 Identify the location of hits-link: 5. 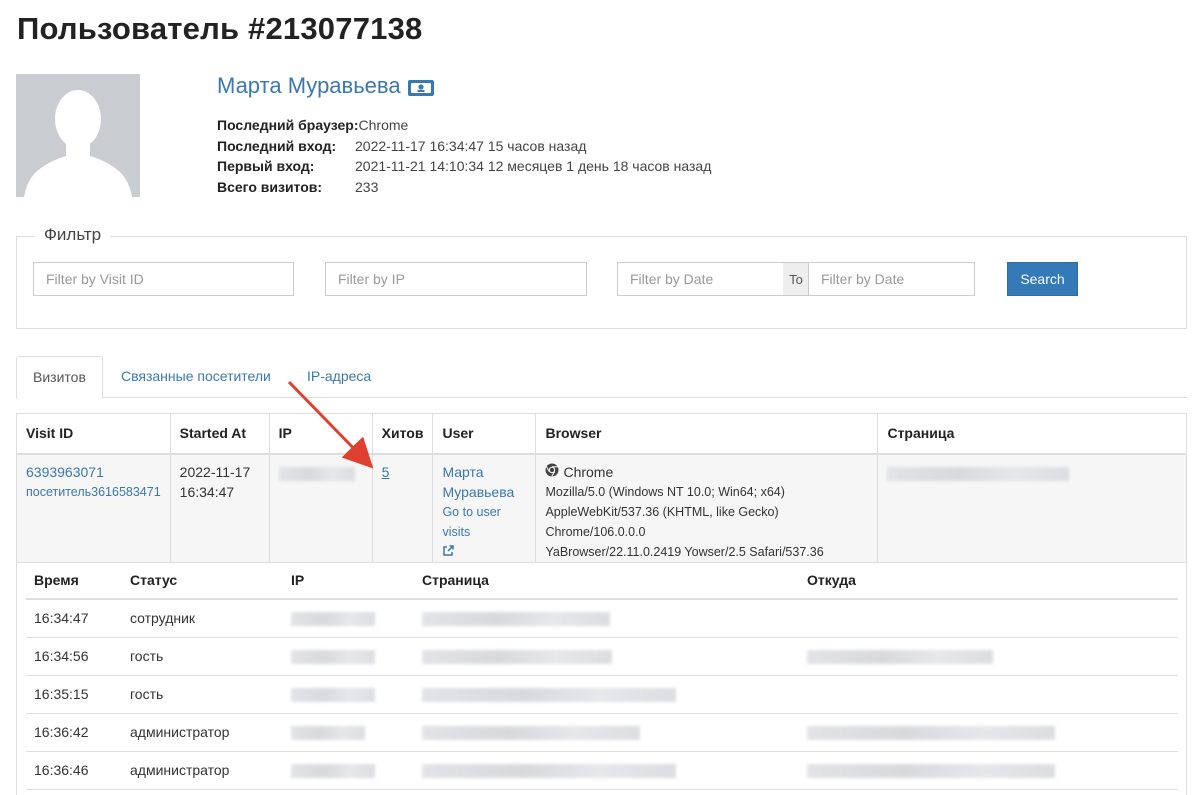
(386, 472).